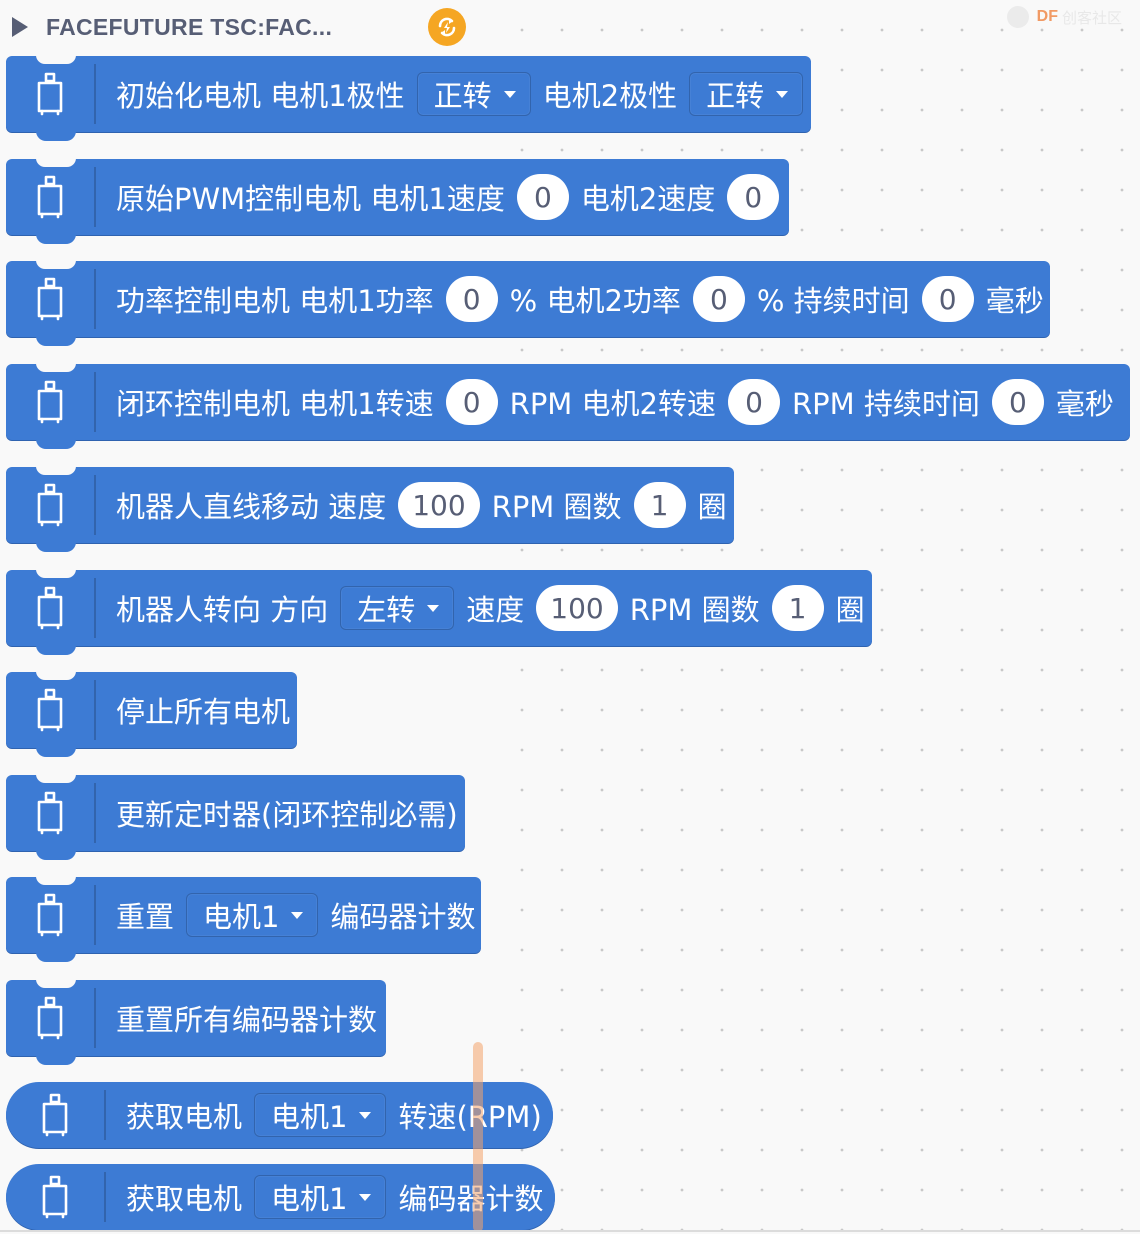  Describe the element at coordinates (753, 197) in the screenshot. I see `motor2-speed-input: 0` at that location.